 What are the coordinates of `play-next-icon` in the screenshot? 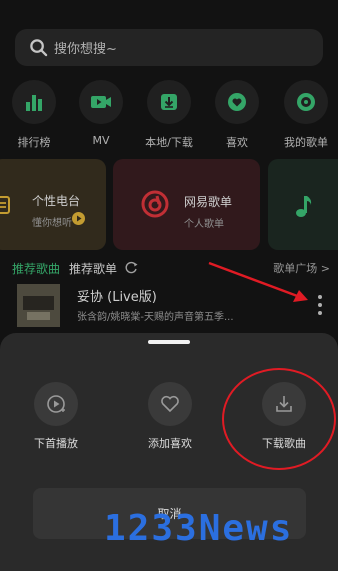 It's located at (56, 404).